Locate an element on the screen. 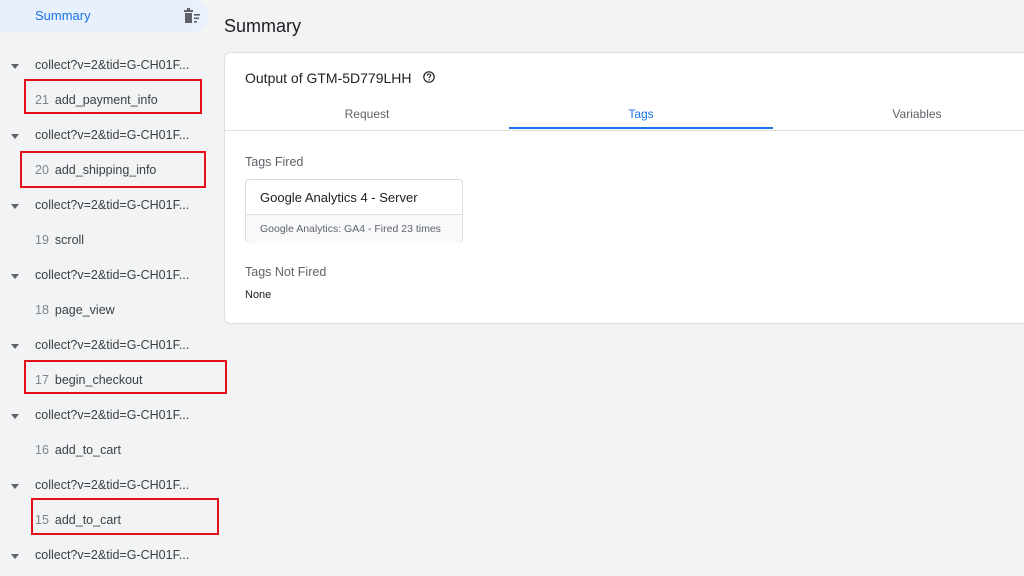 The width and height of the screenshot is (1024, 576). event-item: 18 page_view is located at coordinates (75, 313).